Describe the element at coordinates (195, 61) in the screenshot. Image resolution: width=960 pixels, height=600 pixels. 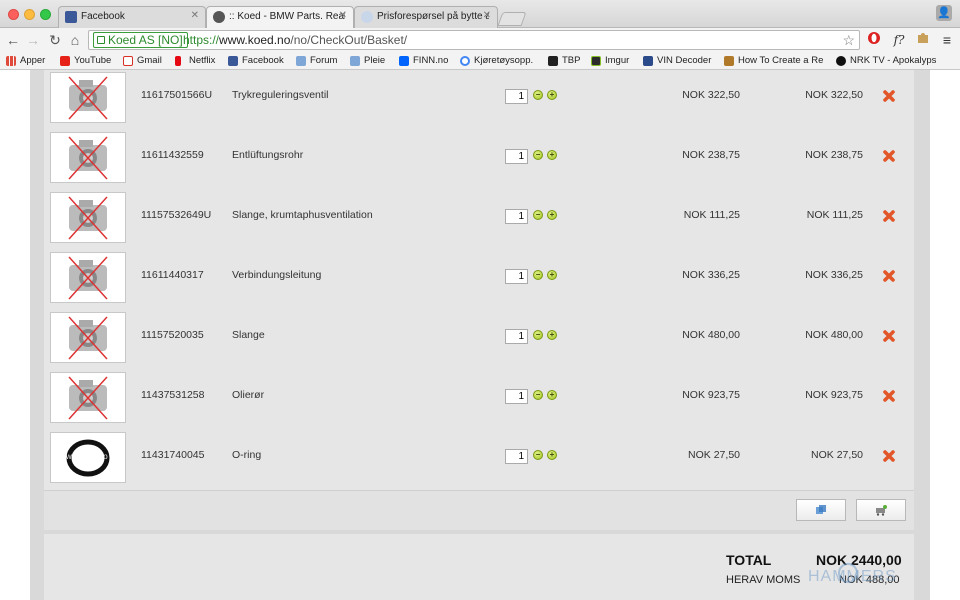
I see `bookmark-netflix: Netflix` at that location.